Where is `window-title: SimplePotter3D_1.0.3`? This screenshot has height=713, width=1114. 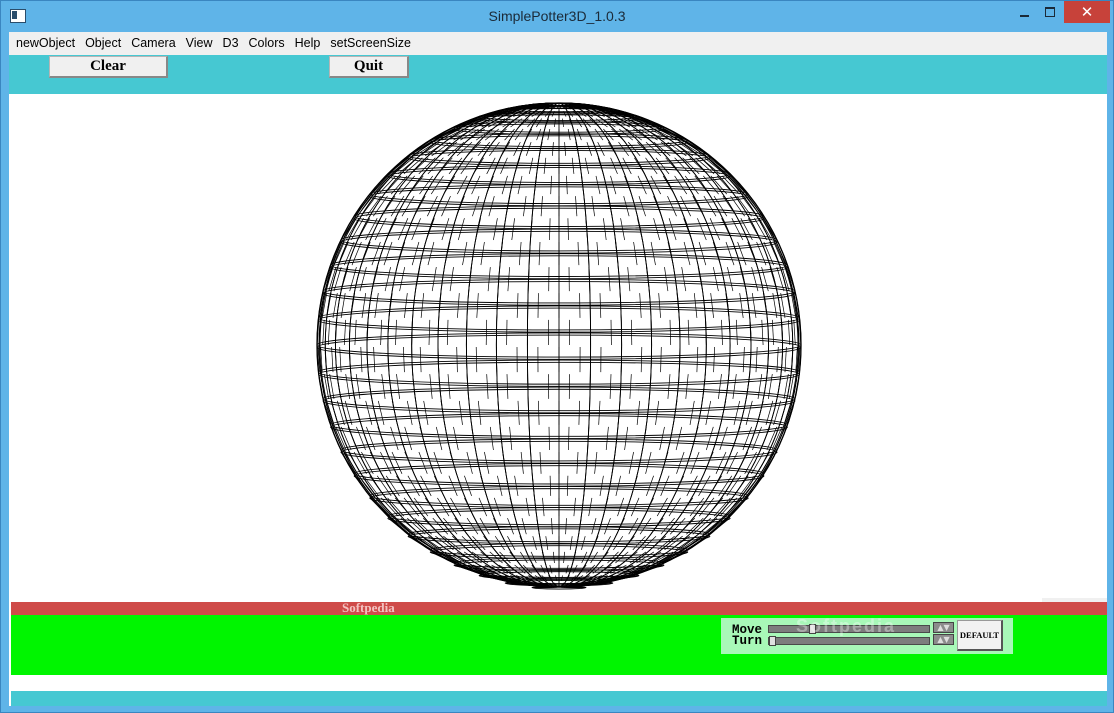
window-title: SimplePotter3D_1.0.3 is located at coordinates (557, 16).